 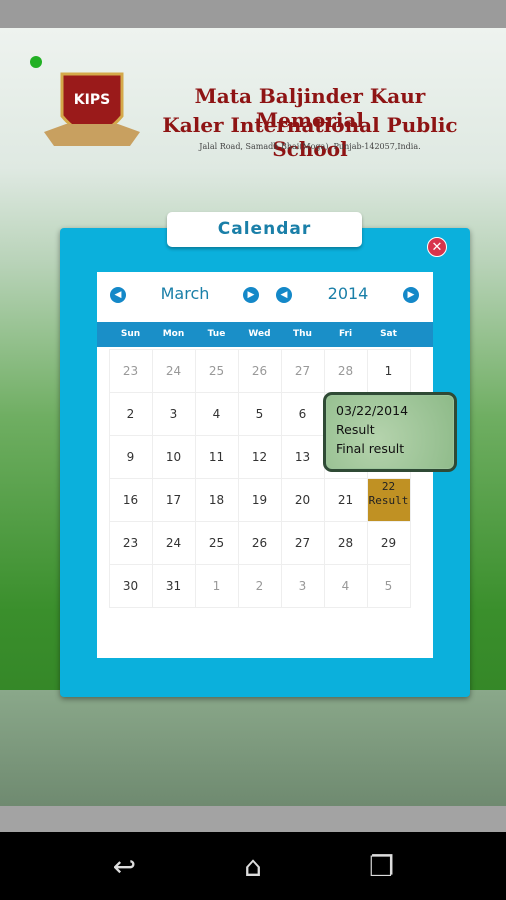 I want to click on event-tooltip: 03/22/2014 Result Final result, so click(x=390, y=432).